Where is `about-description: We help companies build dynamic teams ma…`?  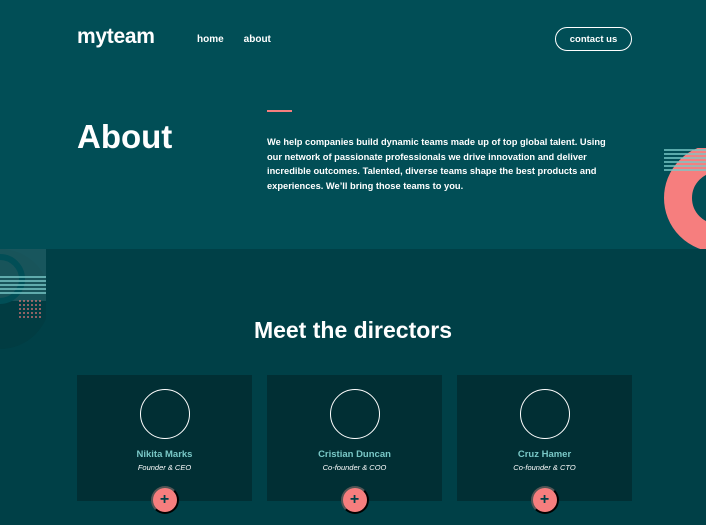 about-description: We help companies build dynamic teams ma… is located at coordinates (436, 164).